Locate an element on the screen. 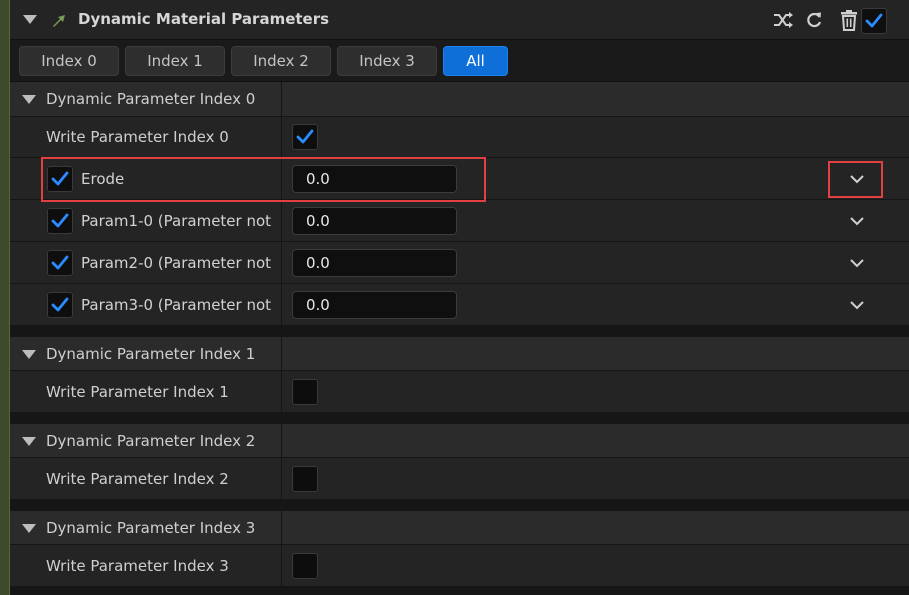 This screenshot has height=595, width=909. category-dynamic-parameter-index-1: Dynamic Parameter Index 1 is located at coordinates (459, 354).